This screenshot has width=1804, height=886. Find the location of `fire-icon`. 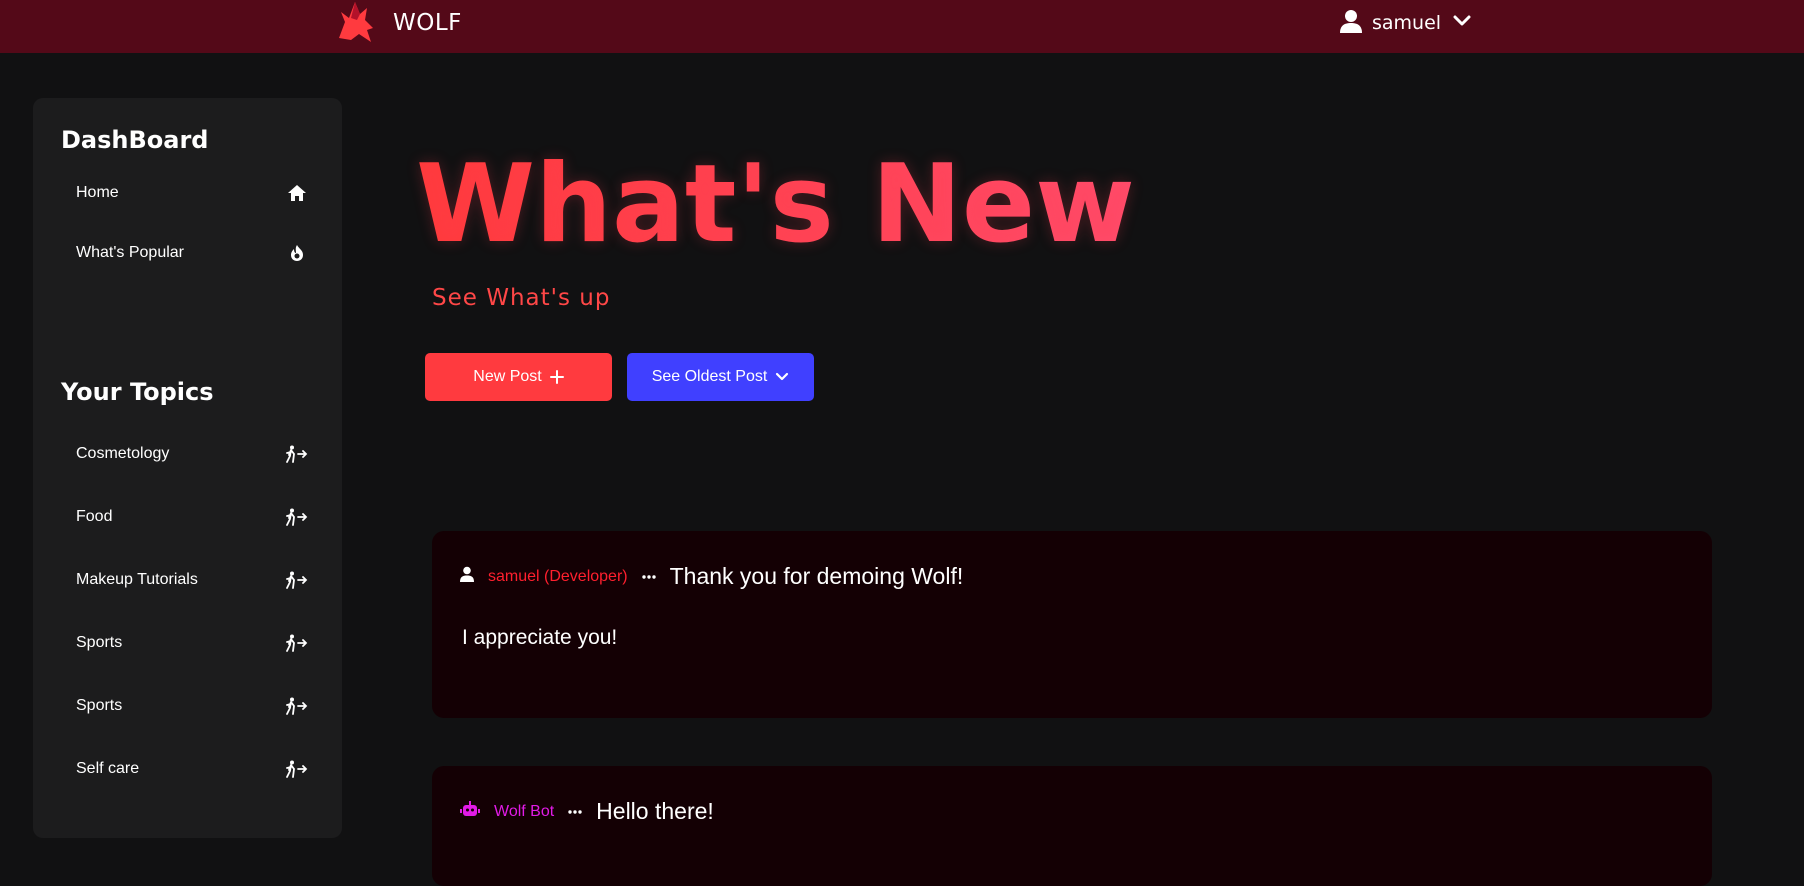

fire-icon is located at coordinates (297, 253).